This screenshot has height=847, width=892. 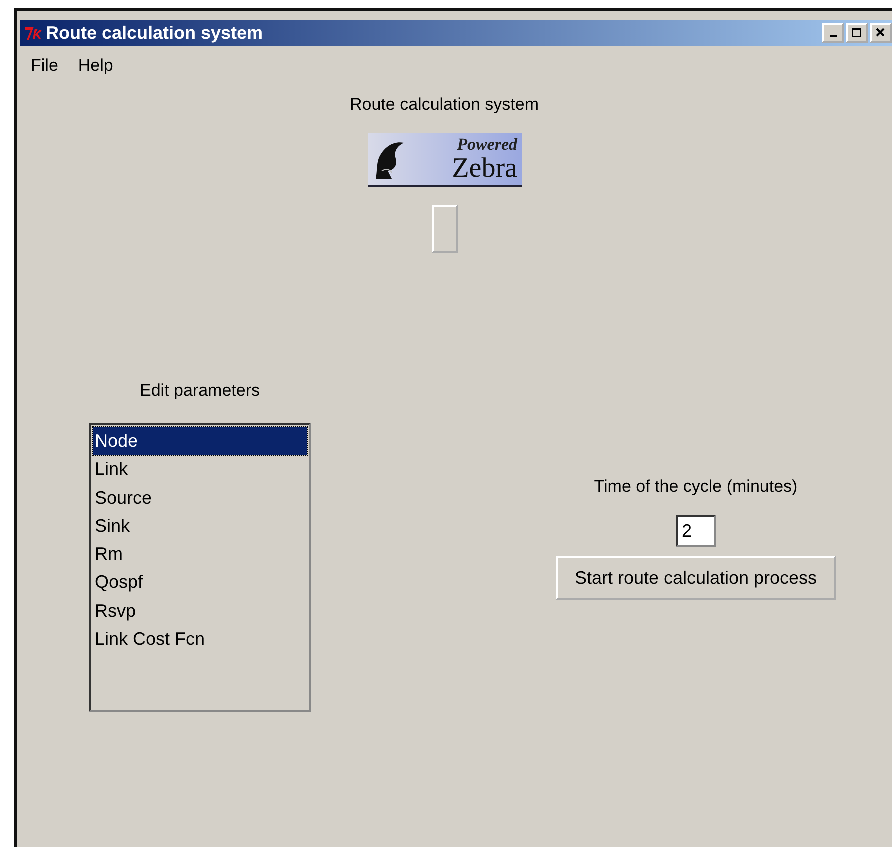 I want to click on menu-item: File, so click(x=44, y=66).